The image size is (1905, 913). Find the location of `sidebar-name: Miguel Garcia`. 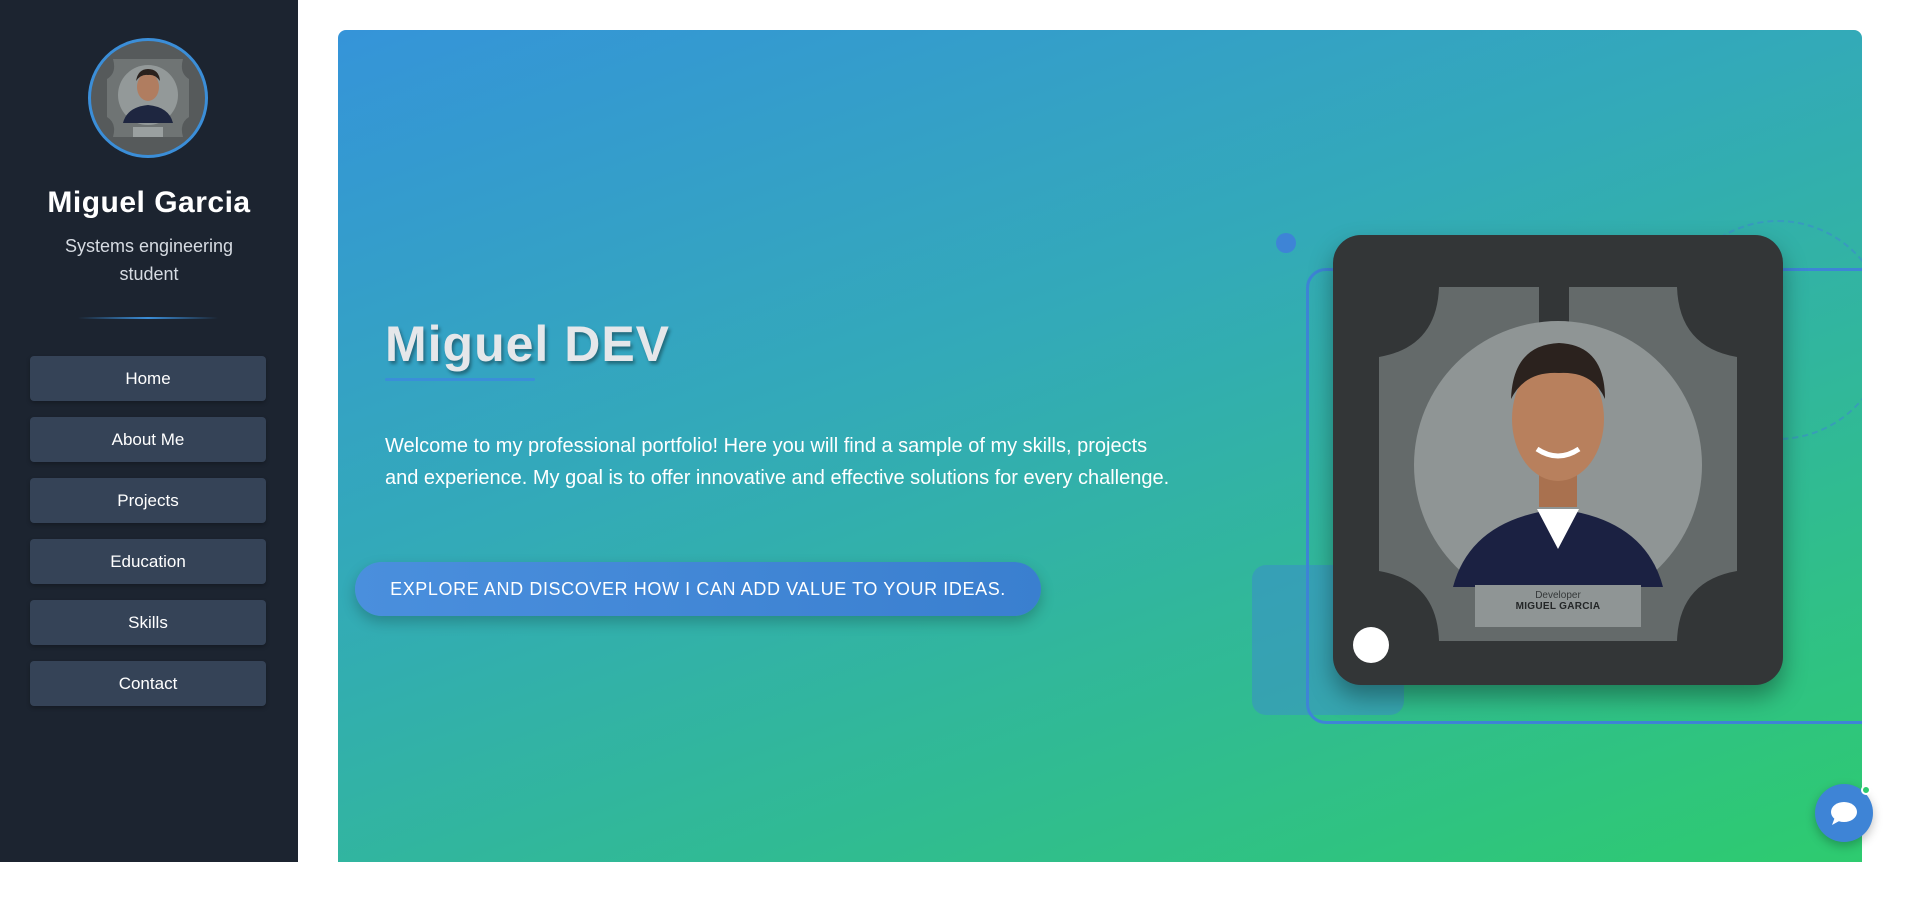

sidebar-name: Miguel Garcia is located at coordinates (149, 202).